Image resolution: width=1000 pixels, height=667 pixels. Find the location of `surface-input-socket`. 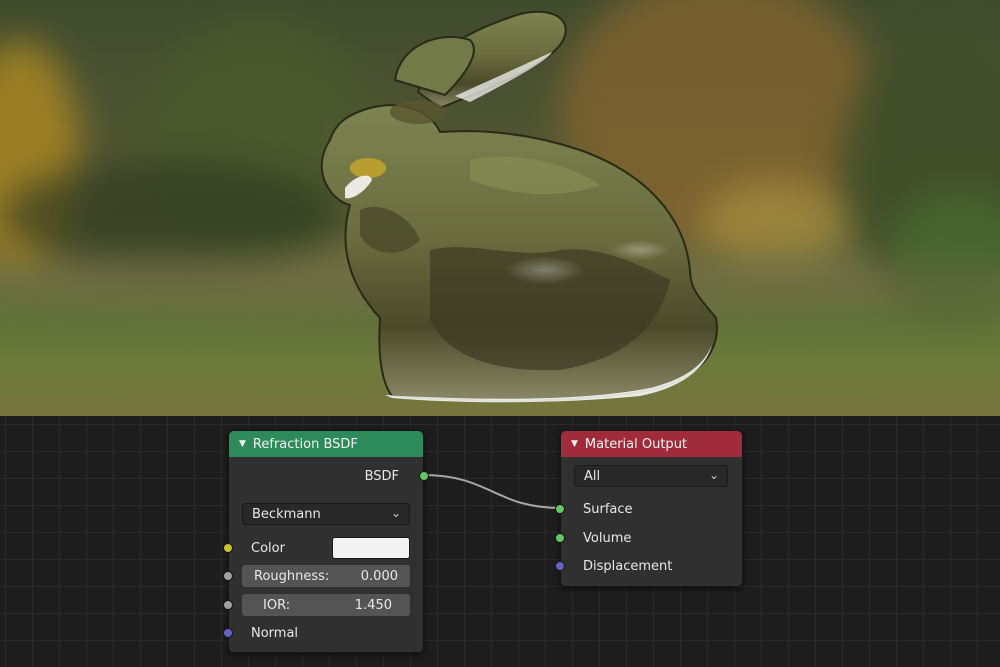

surface-input-socket is located at coordinates (560, 509).